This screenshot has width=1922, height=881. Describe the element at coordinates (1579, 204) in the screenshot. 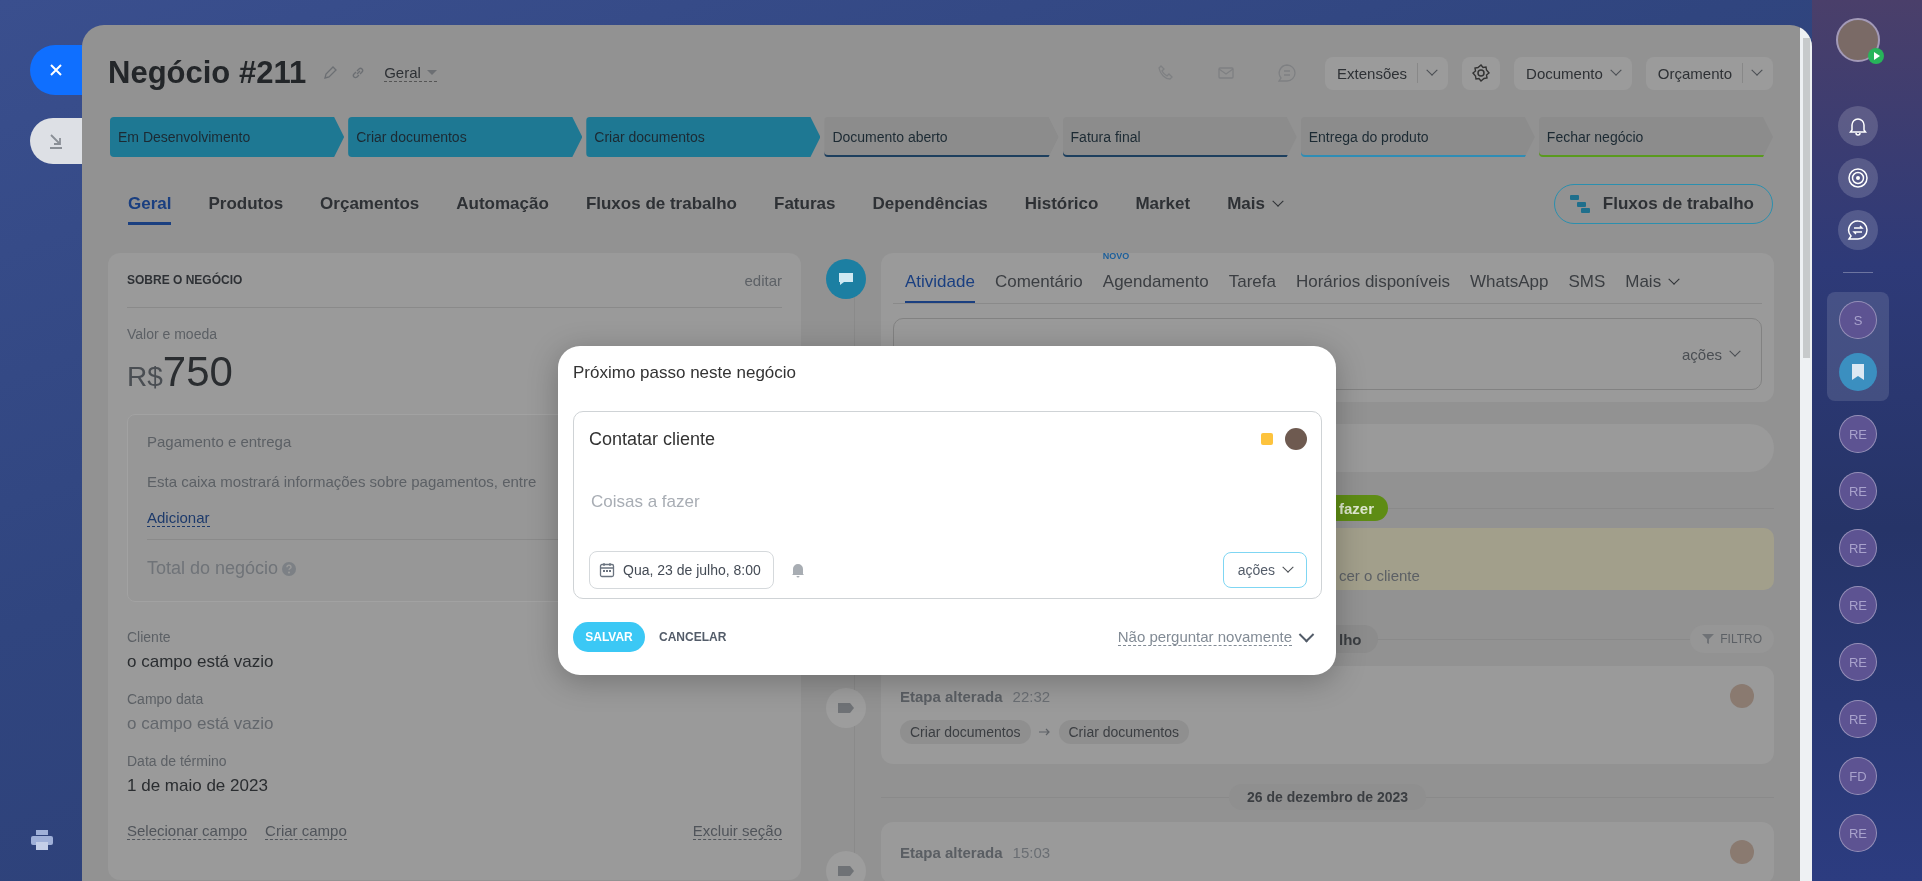

I see `workflow-icon` at that location.